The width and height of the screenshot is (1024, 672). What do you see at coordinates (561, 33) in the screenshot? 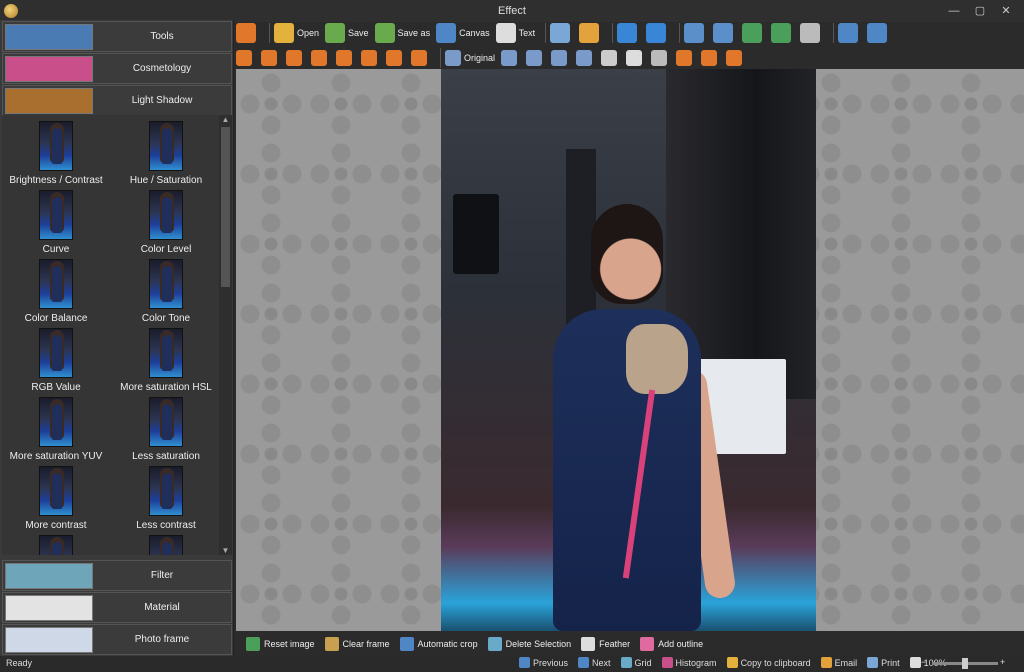
I see `print-button` at bounding box center [561, 33].